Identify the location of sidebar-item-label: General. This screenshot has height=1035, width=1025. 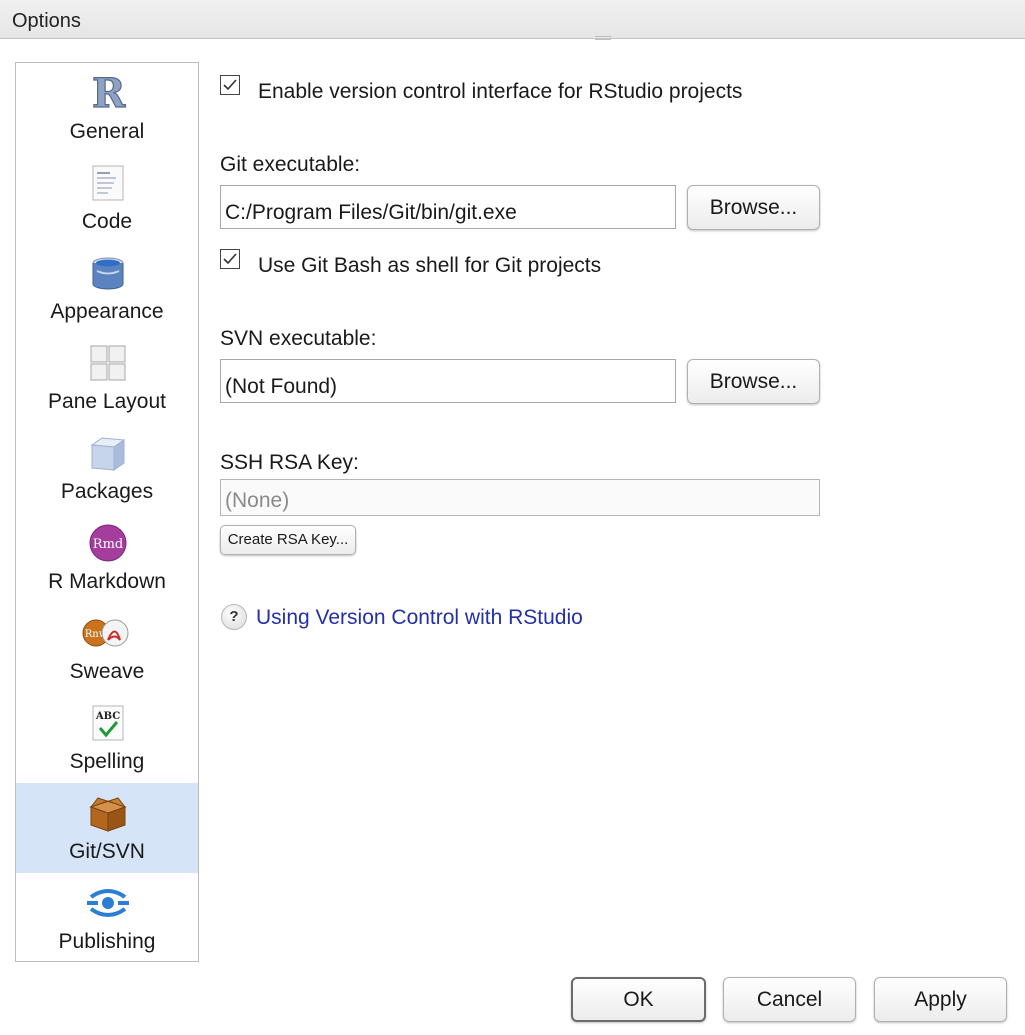
(107, 131).